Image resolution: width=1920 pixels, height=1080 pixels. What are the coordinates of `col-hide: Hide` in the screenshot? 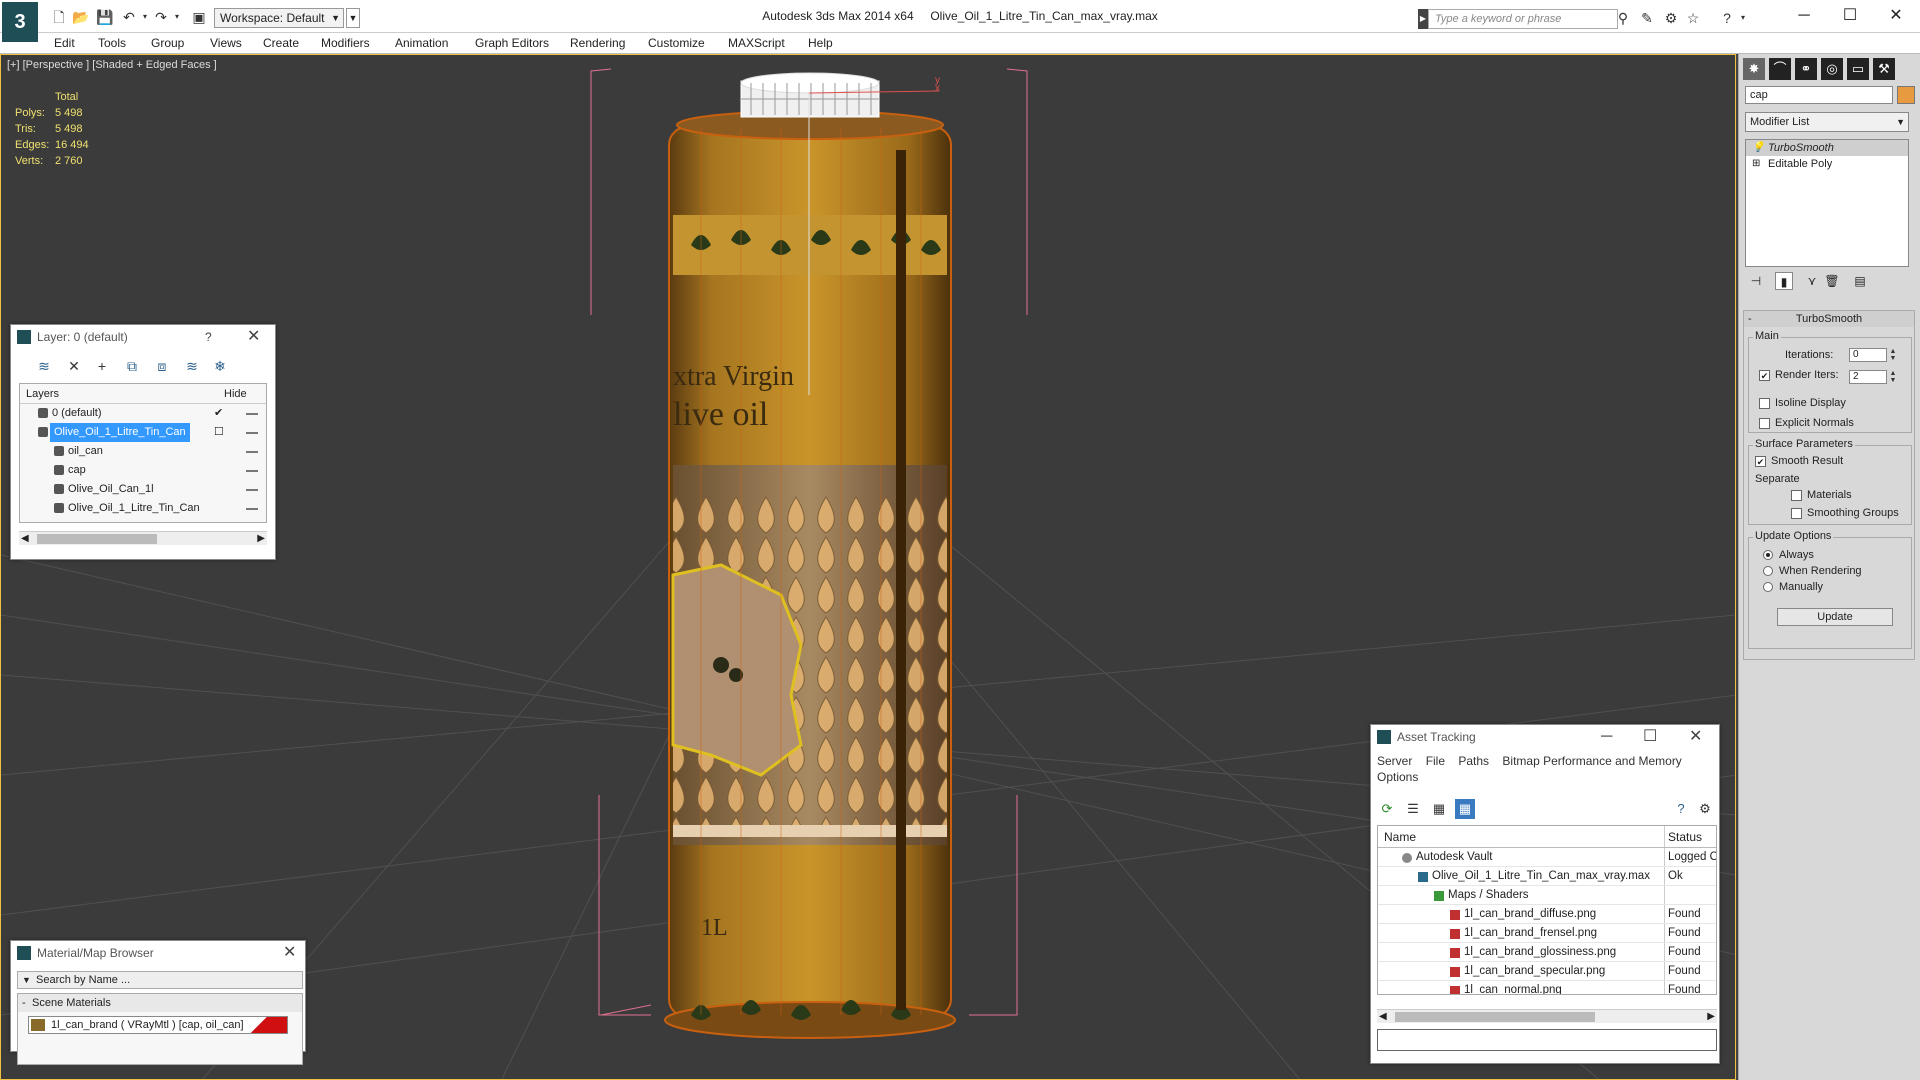 It's located at (235, 394).